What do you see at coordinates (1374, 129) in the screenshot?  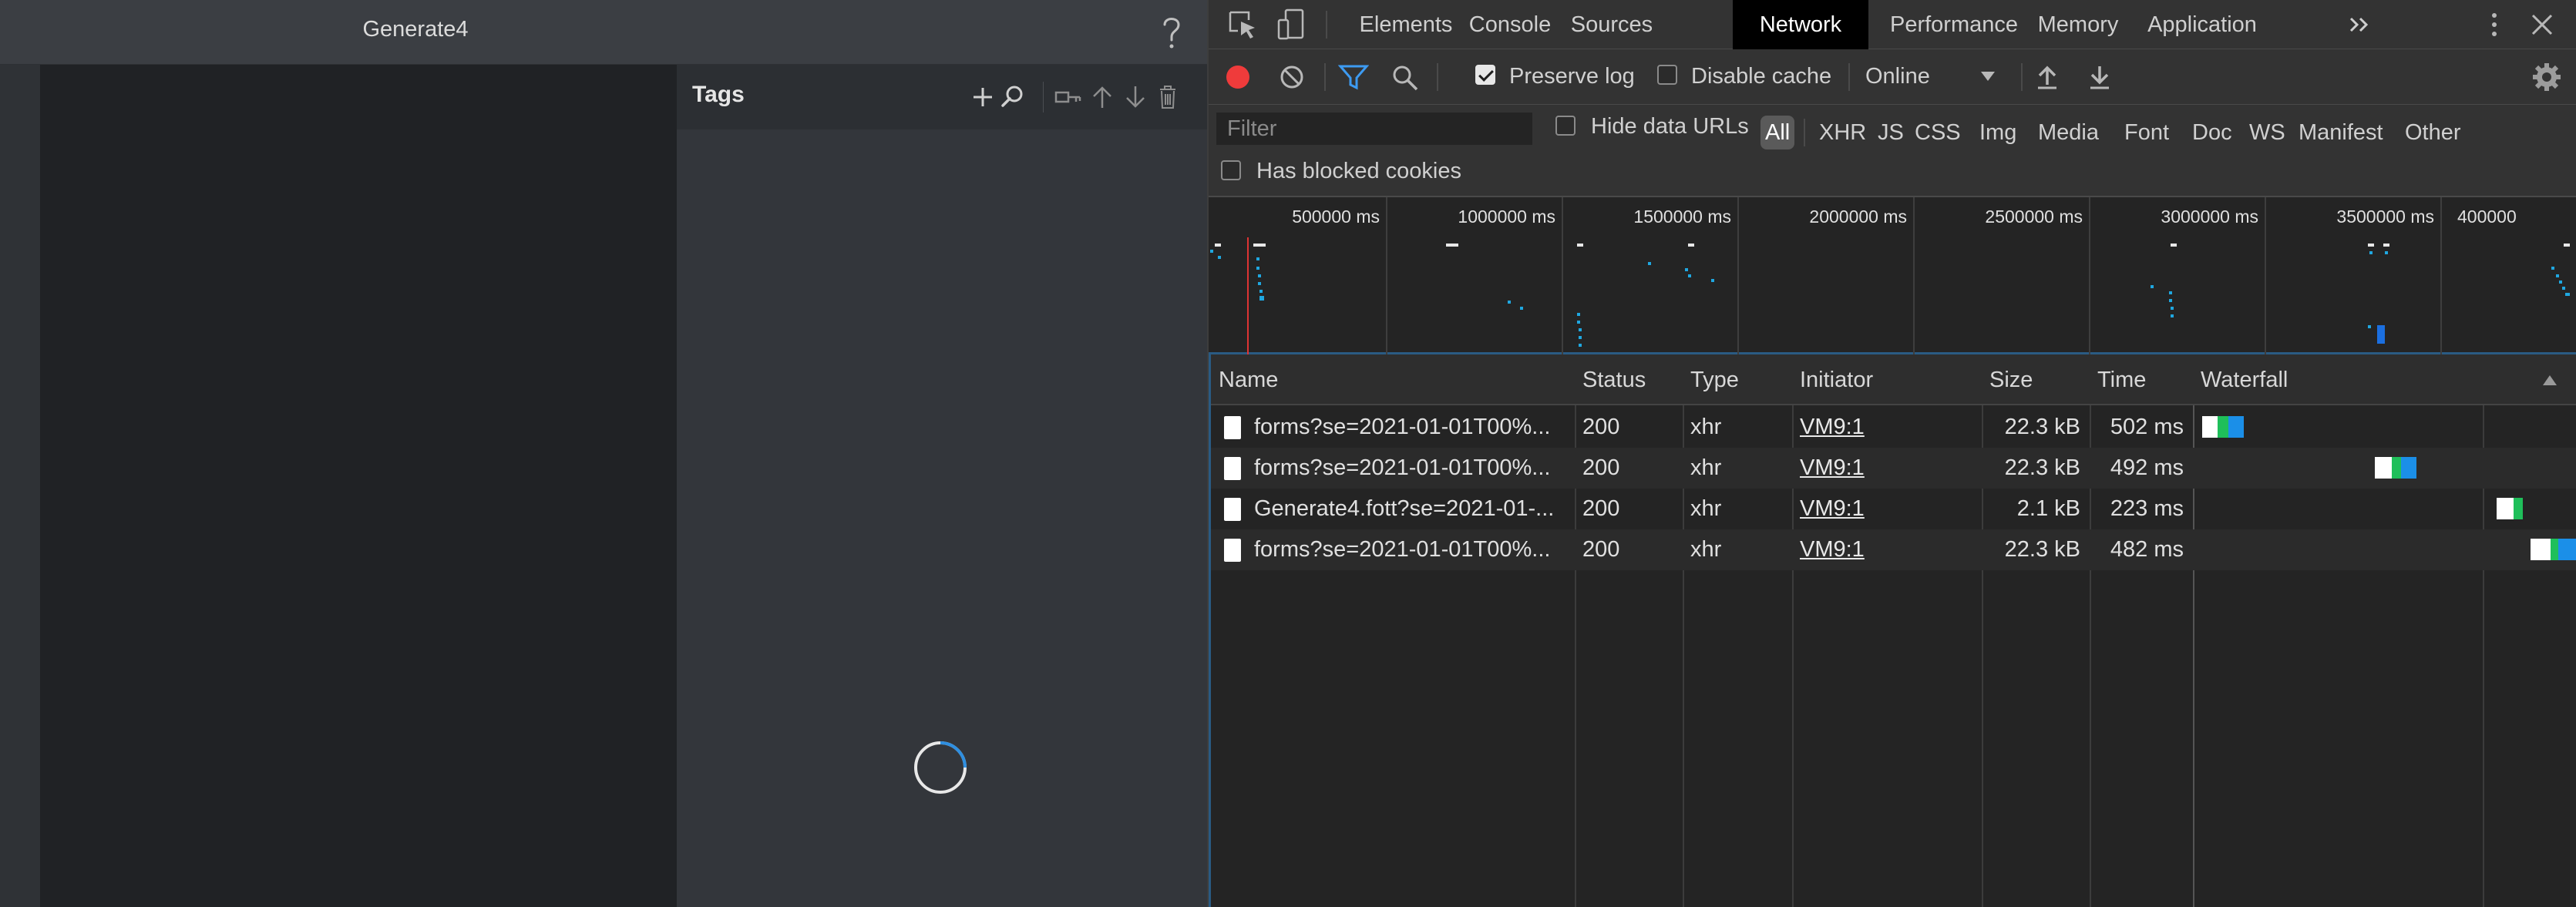 I see `filter-input` at bounding box center [1374, 129].